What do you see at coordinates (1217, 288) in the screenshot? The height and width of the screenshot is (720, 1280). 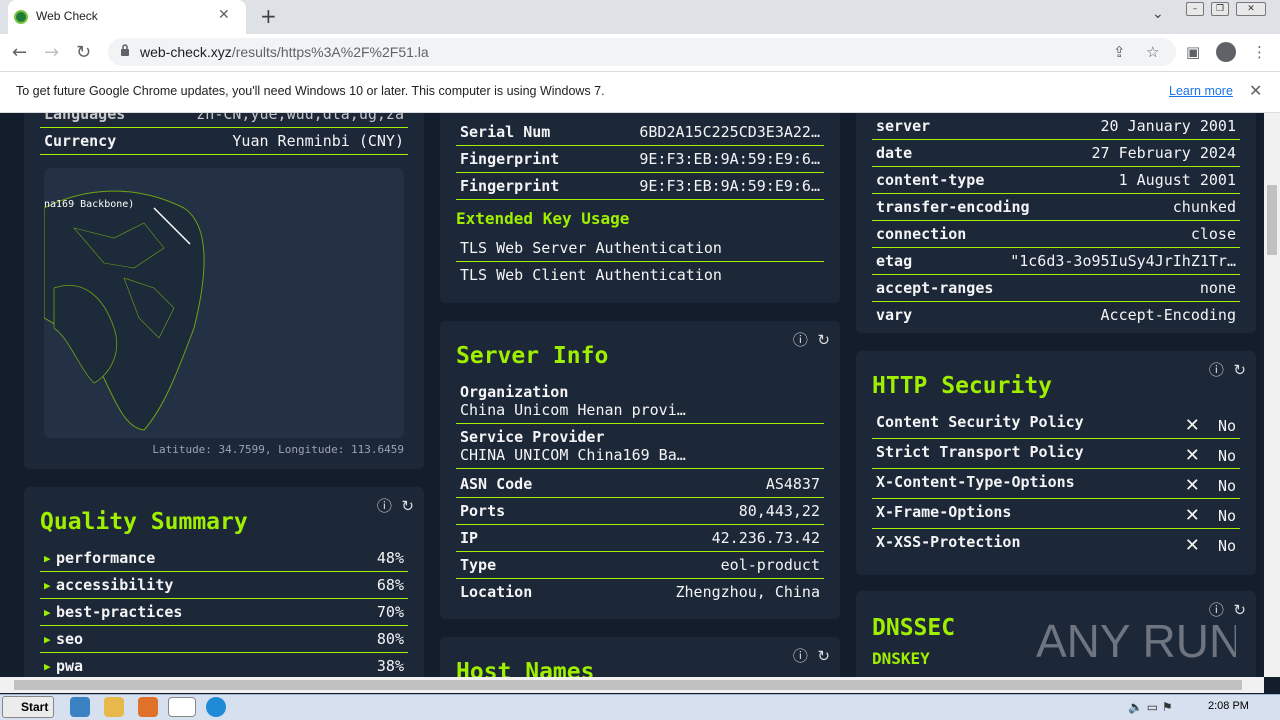 I see `header-value: none` at bounding box center [1217, 288].